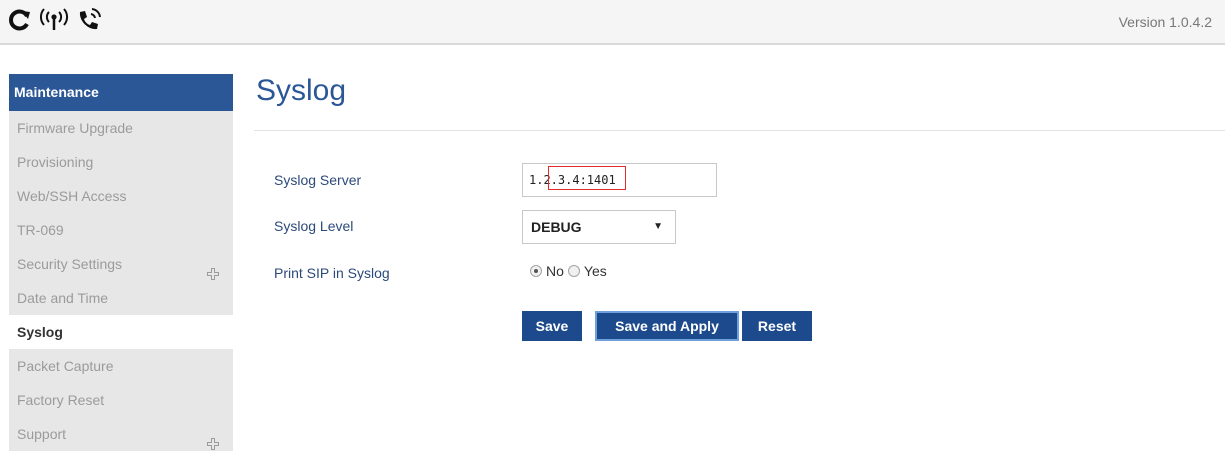 This screenshot has width=1225, height=462. I want to click on syslog-level-value: DEBUG, so click(556, 227).